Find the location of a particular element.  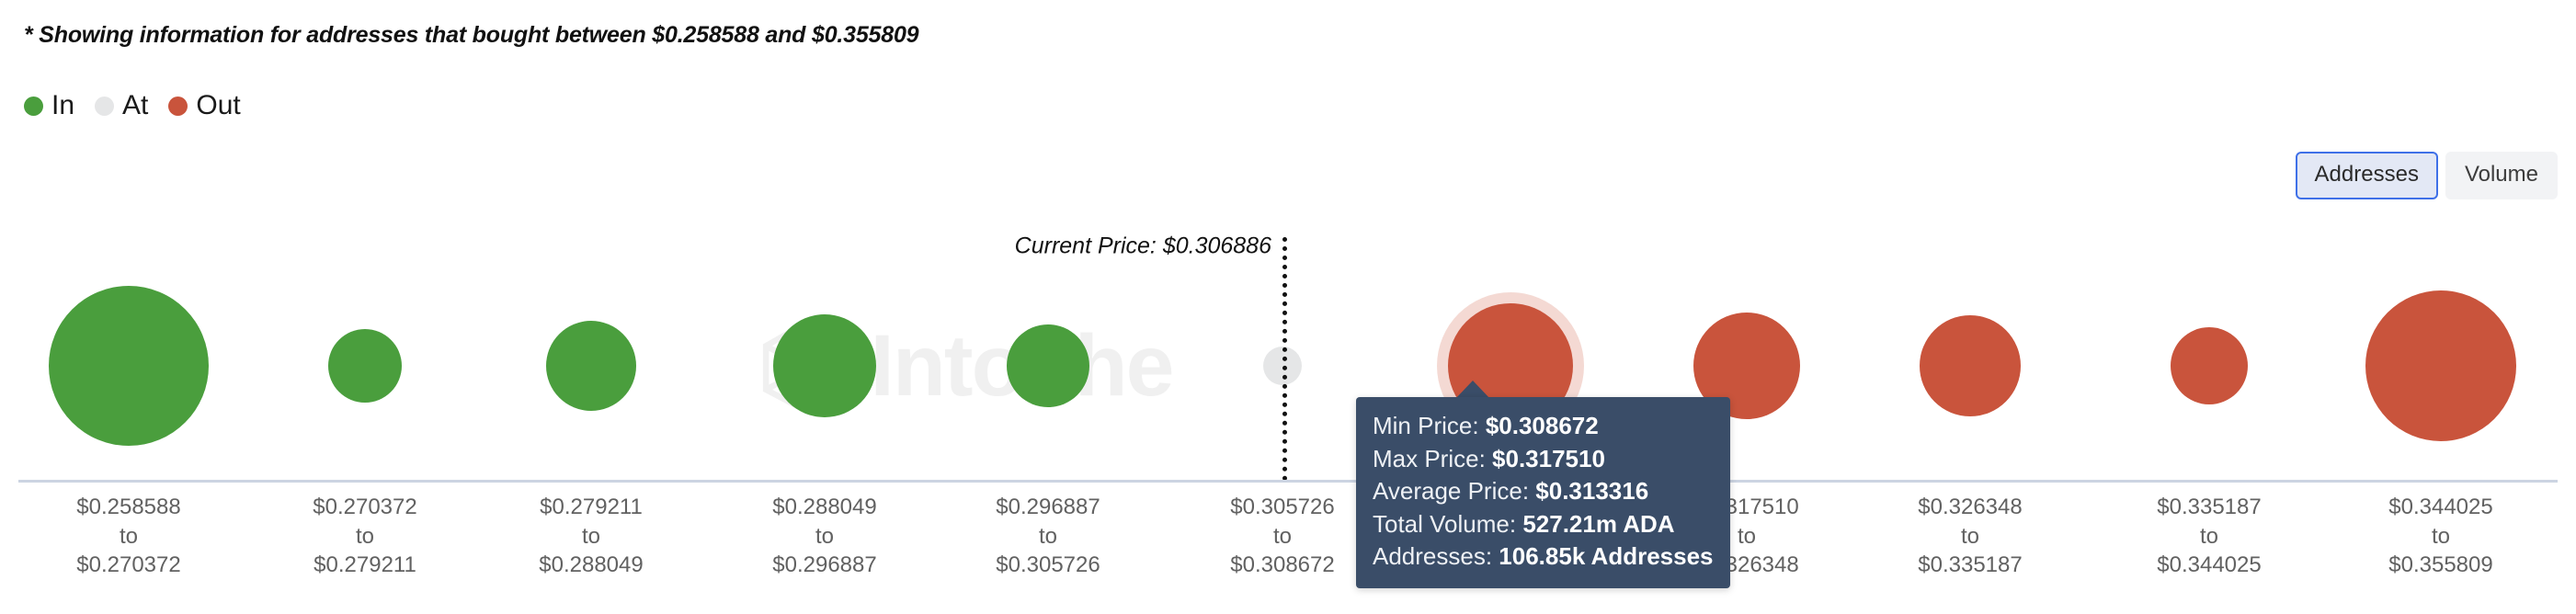

tooltip-row-label: Max Price: is located at coordinates (1433, 458).